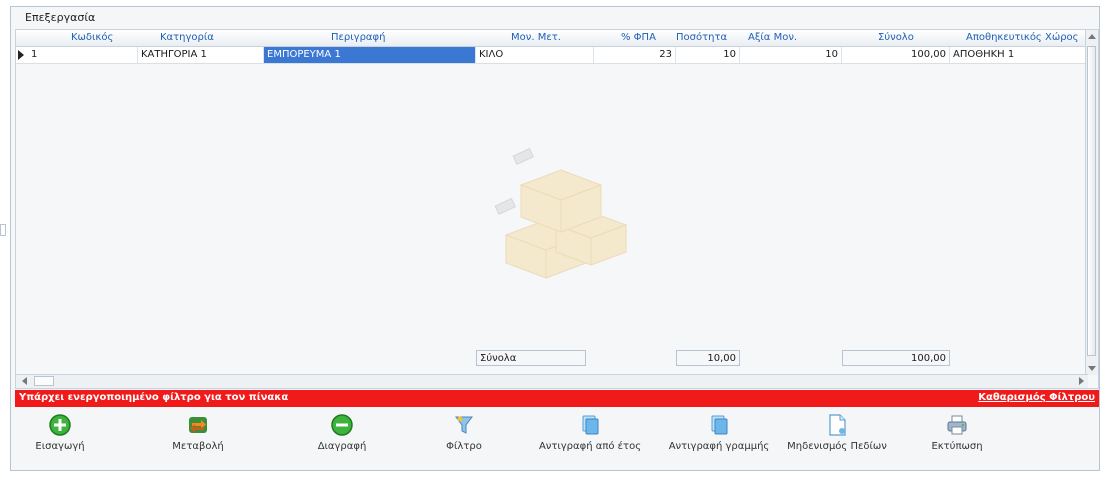  What do you see at coordinates (701, 37) in the screenshot?
I see `col-header-quantity: Ποσότητα` at bounding box center [701, 37].